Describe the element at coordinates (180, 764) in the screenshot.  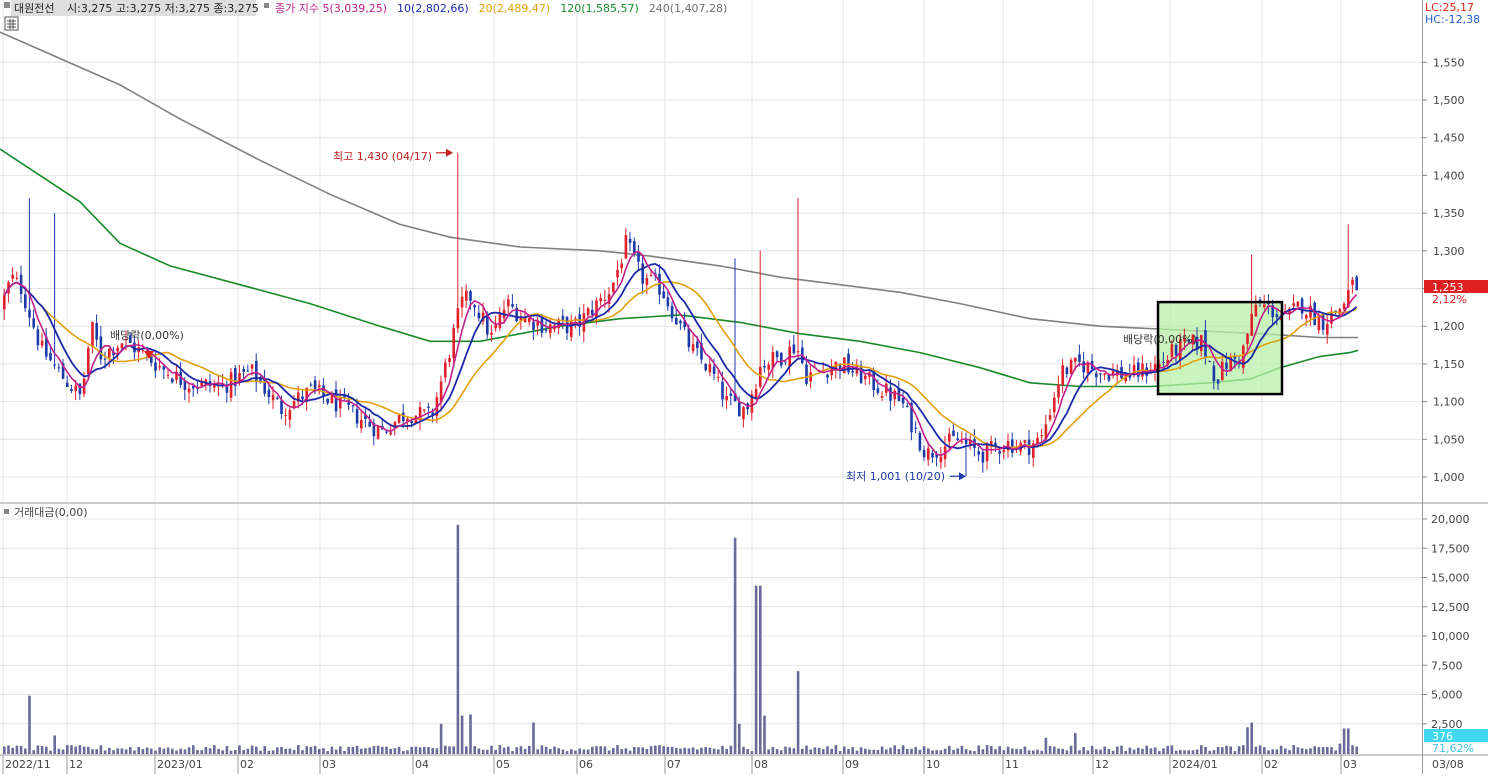
I see `x-tick-label: 2023/01` at that location.